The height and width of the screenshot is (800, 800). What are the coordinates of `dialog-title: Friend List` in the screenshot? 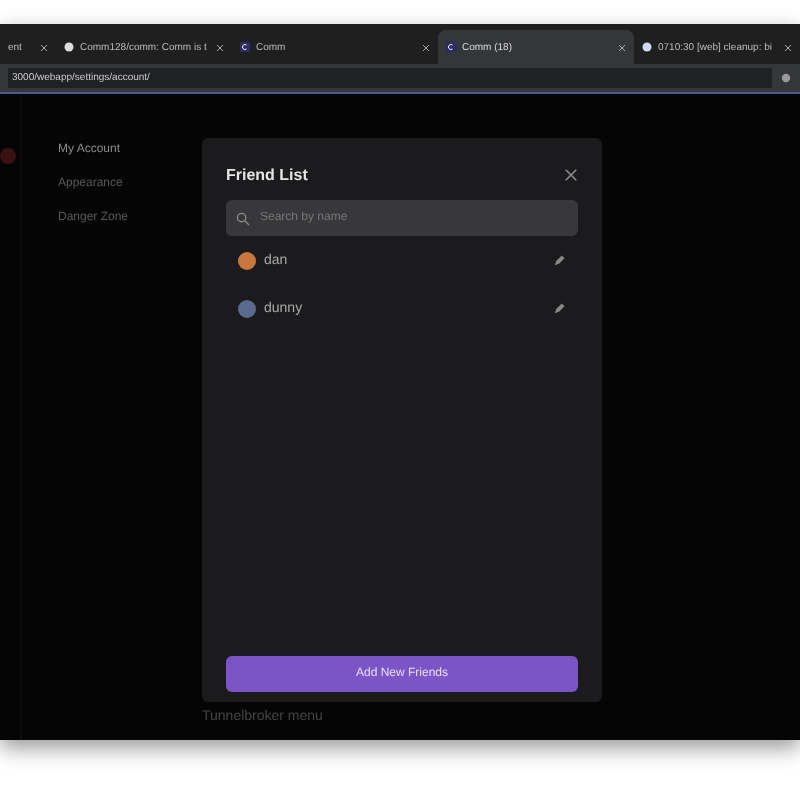 It's located at (267, 175).